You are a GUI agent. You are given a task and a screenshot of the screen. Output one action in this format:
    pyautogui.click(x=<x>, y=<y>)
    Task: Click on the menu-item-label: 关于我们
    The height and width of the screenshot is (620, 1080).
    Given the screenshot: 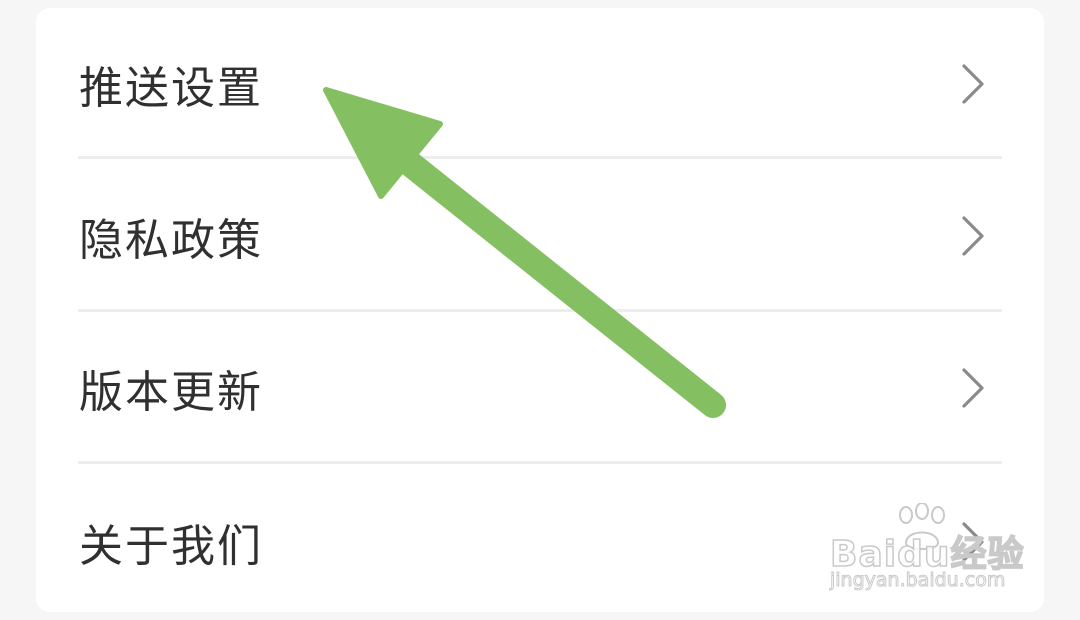 What is the action you would take?
    pyautogui.click(x=171, y=546)
    